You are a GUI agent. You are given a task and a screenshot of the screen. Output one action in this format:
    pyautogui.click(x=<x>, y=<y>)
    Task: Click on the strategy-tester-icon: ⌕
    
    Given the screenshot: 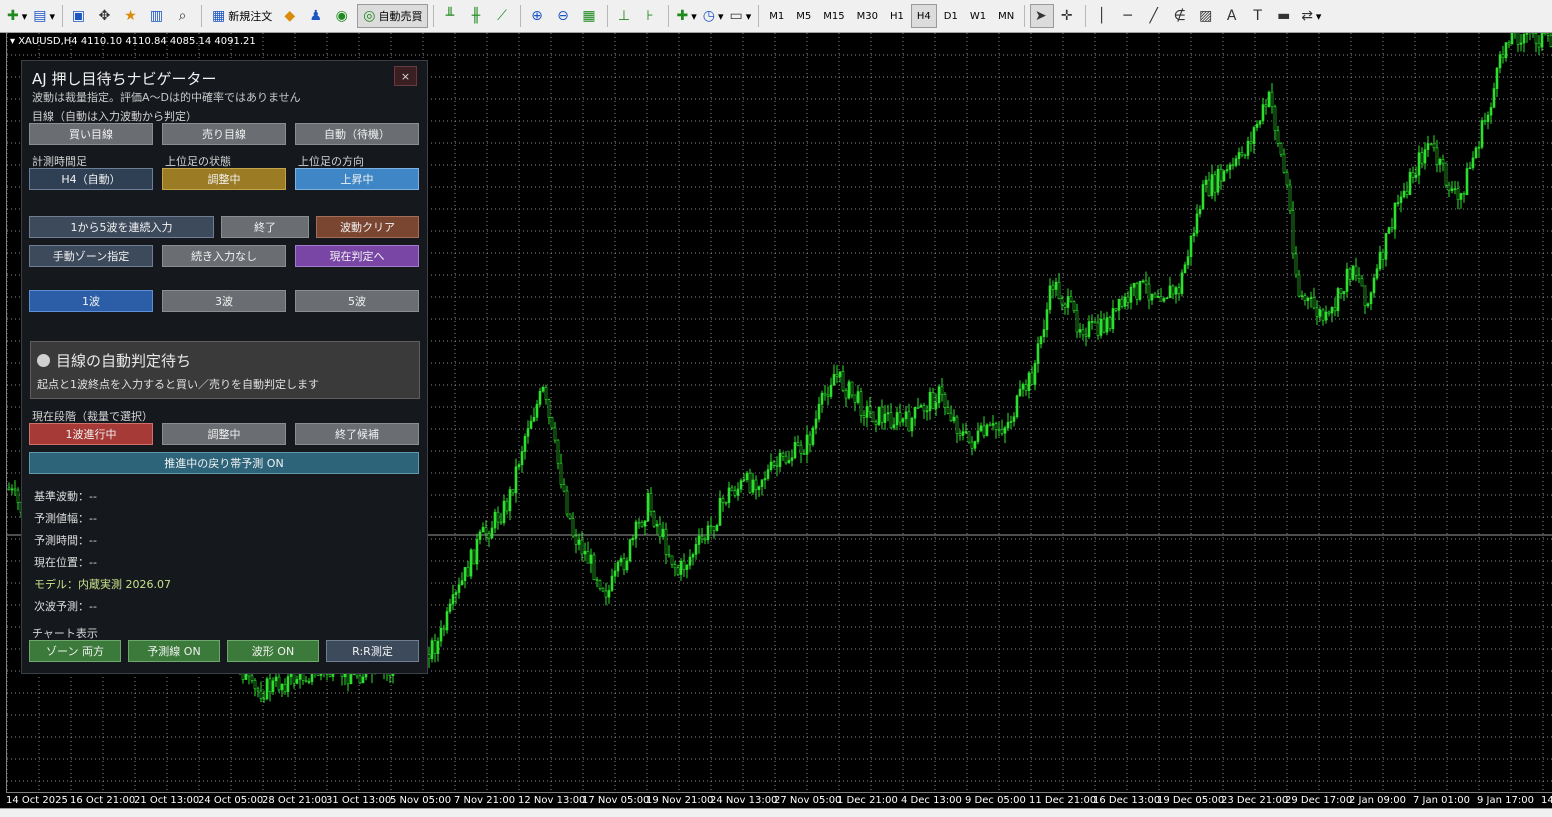 What is the action you would take?
    pyautogui.click(x=184, y=16)
    